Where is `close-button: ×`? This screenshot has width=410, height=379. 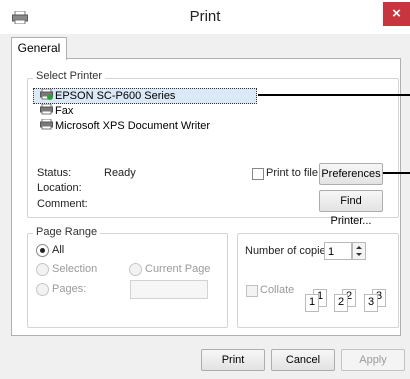 close-button: × is located at coordinates (396, 14).